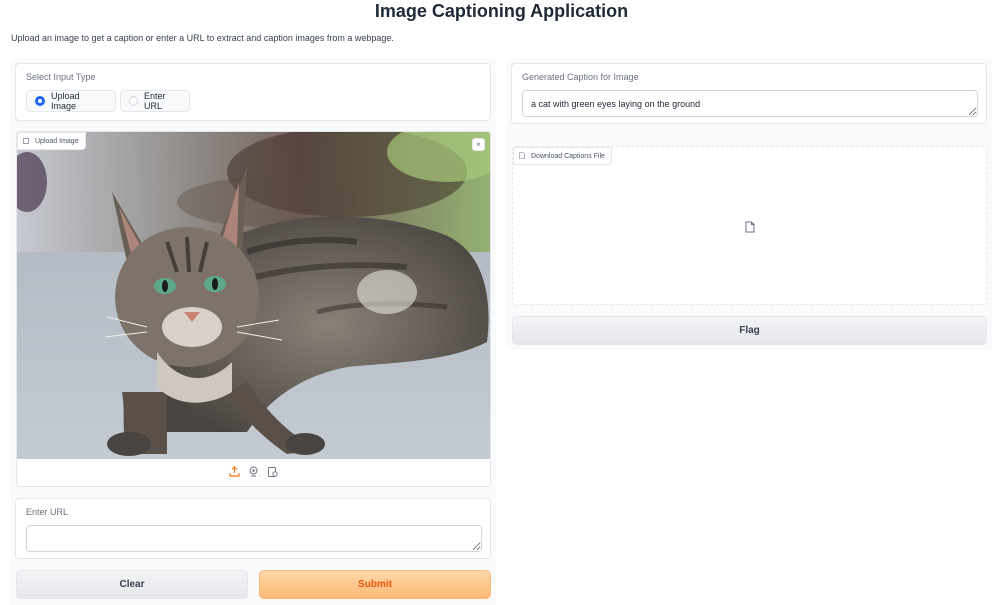  What do you see at coordinates (501, 11) in the screenshot?
I see `page-title: Image Captioning Application` at bounding box center [501, 11].